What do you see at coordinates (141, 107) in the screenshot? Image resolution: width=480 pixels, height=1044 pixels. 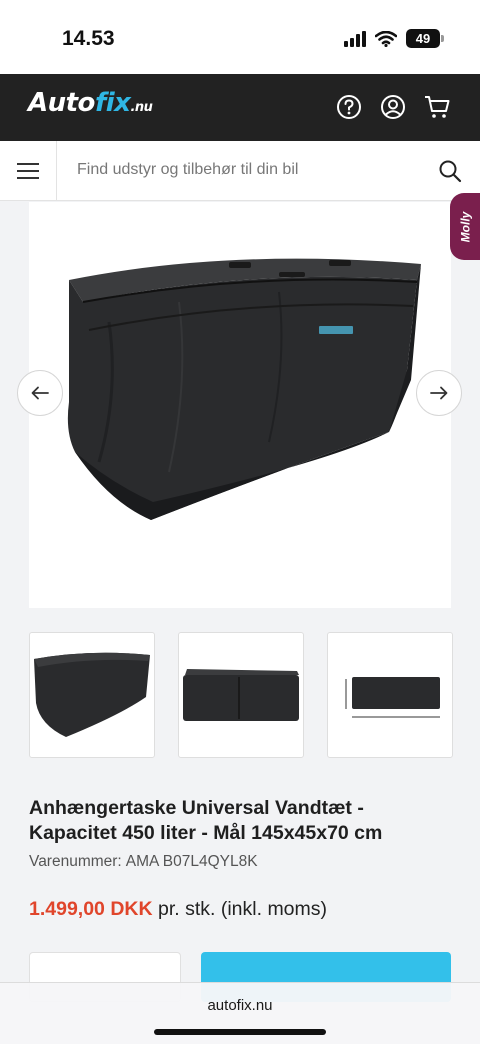 I see `logo-tld: .nu` at bounding box center [141, 107].